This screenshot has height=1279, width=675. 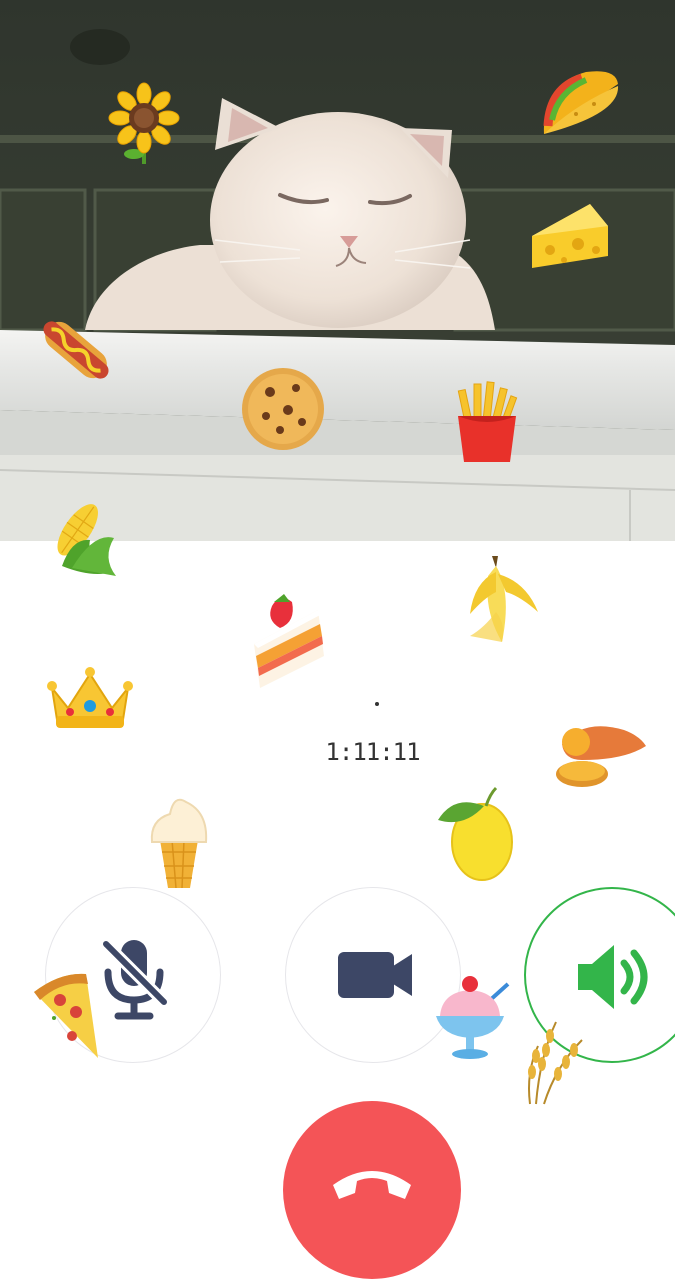 I want to click on cookie-sticker, so click(x=283, y=409).